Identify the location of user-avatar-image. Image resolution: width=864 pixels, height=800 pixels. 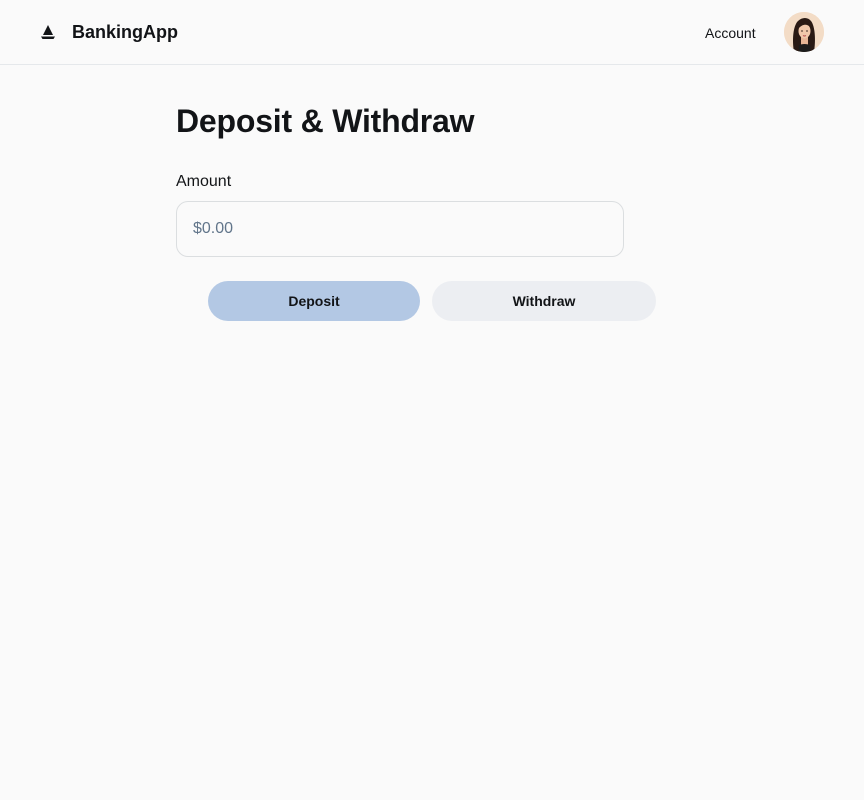
(804, 32).